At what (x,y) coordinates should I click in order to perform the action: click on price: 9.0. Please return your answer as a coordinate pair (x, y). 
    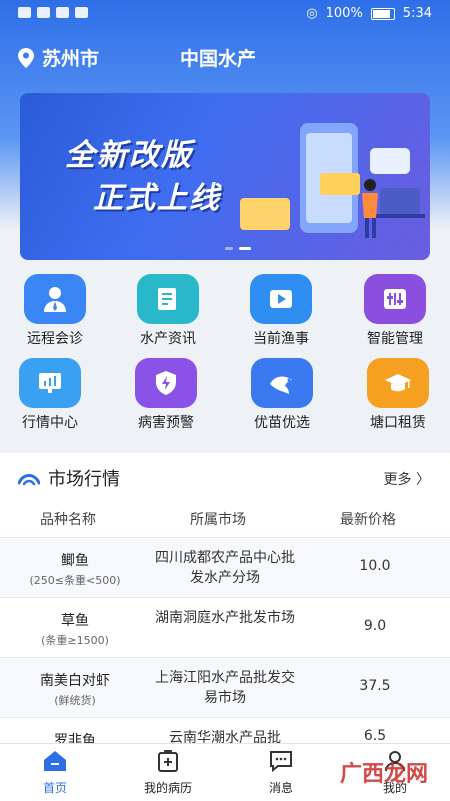
    Looking at the image, I should click on (375, 626).